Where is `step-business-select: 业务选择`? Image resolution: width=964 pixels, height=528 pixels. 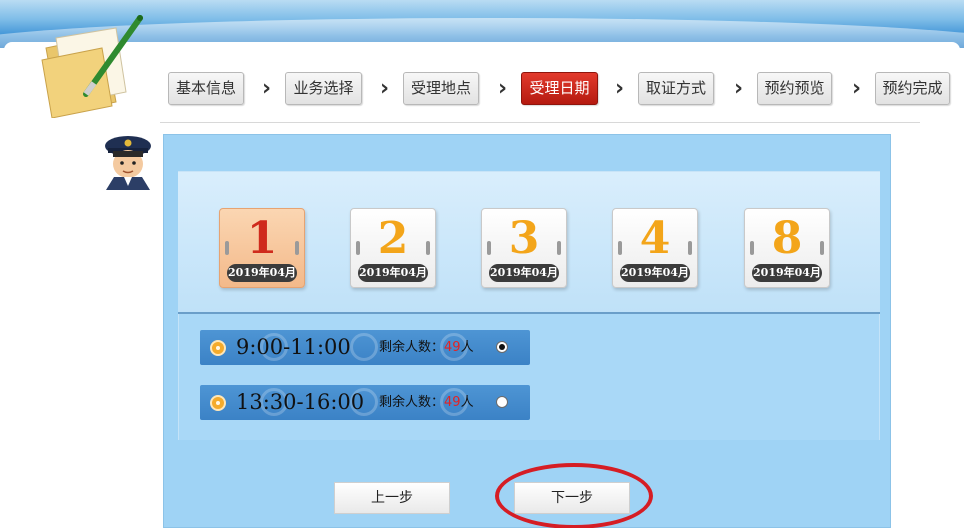 step-business-select: 业务选择 is located at coordinates (323, 88).